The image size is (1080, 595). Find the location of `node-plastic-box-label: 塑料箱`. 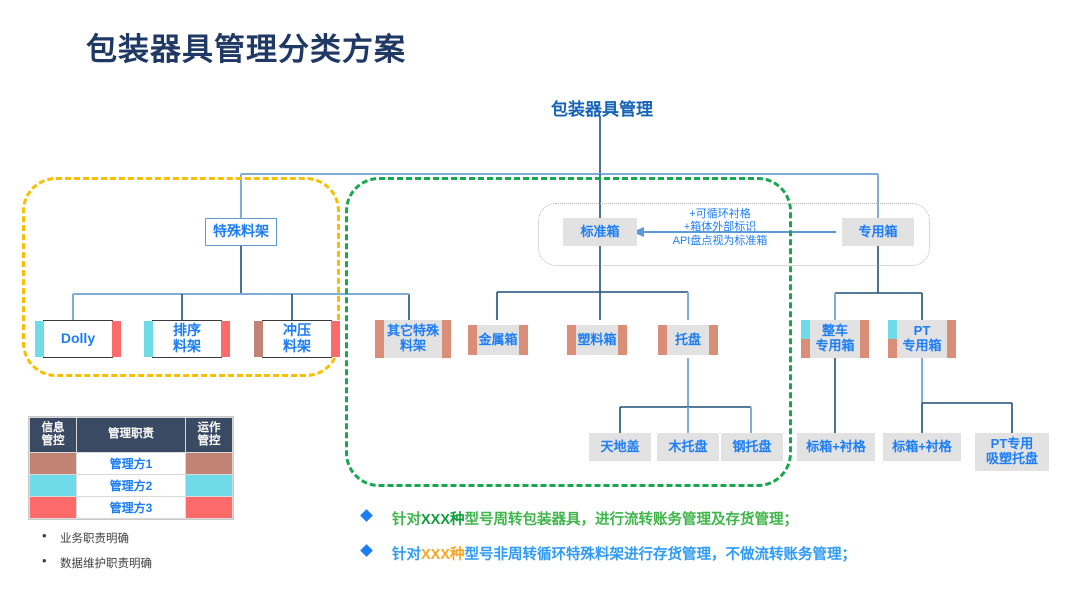

node-plastic-box-label: 塑料箱 is located at coordinates (597, 339).